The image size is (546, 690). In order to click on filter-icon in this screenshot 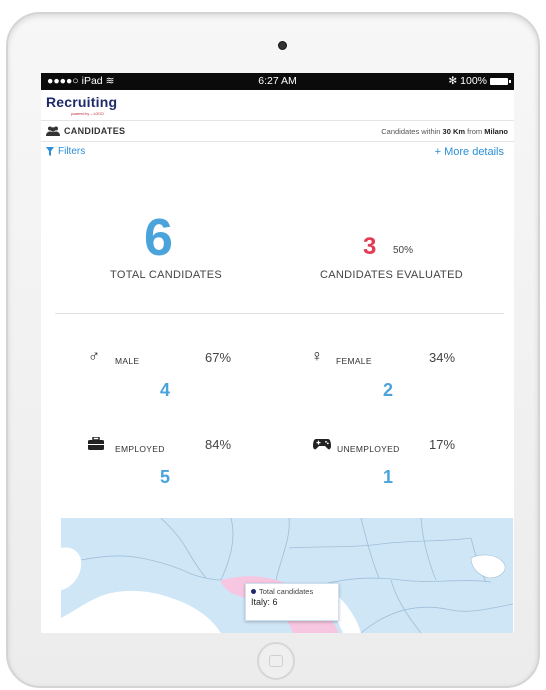, I will do `click(50, 151)`.